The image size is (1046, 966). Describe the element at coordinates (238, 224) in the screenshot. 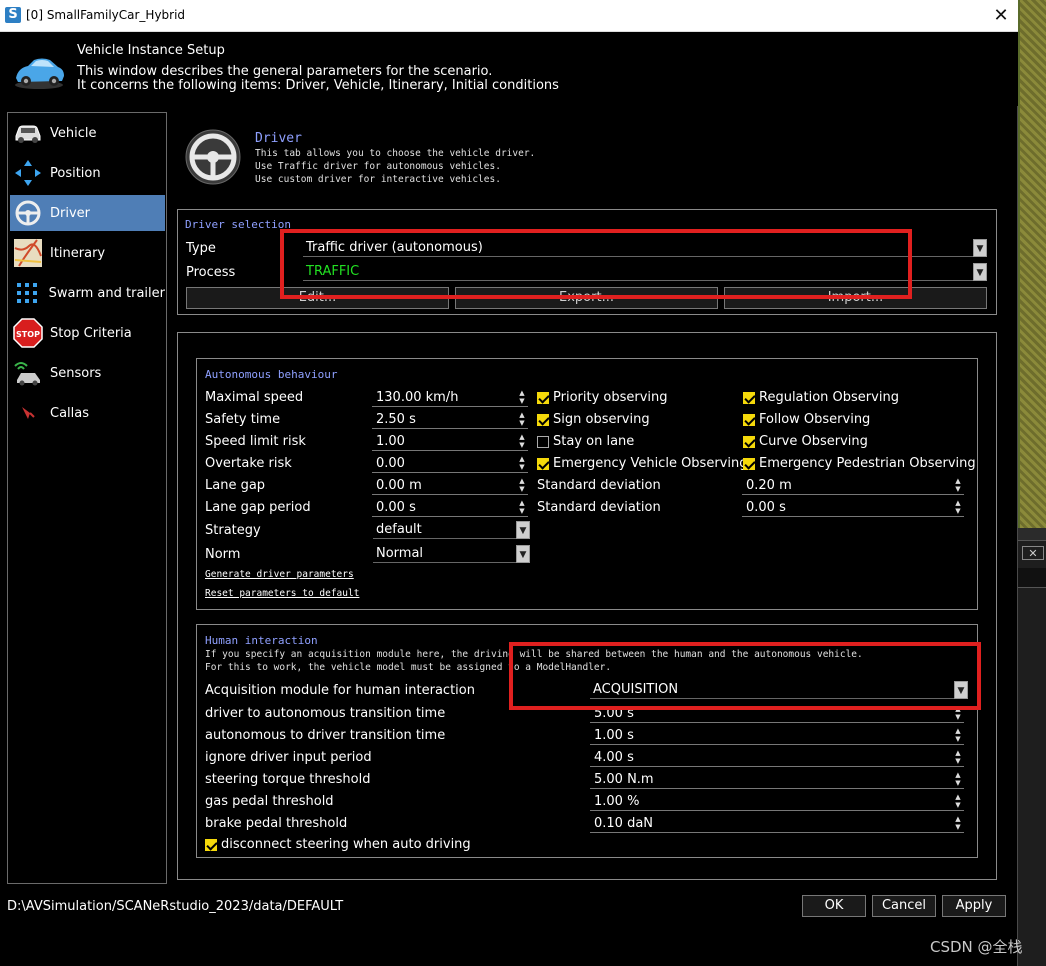

I see `driver-selection-title: Driver selection` at that location.